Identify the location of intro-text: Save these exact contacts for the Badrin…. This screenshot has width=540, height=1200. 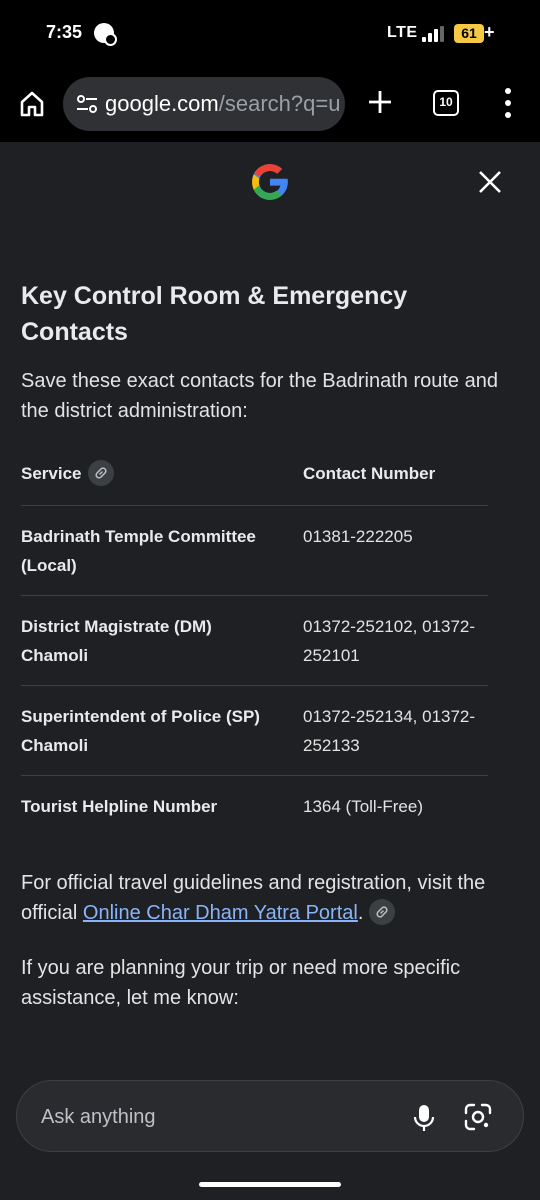
(259, 396).